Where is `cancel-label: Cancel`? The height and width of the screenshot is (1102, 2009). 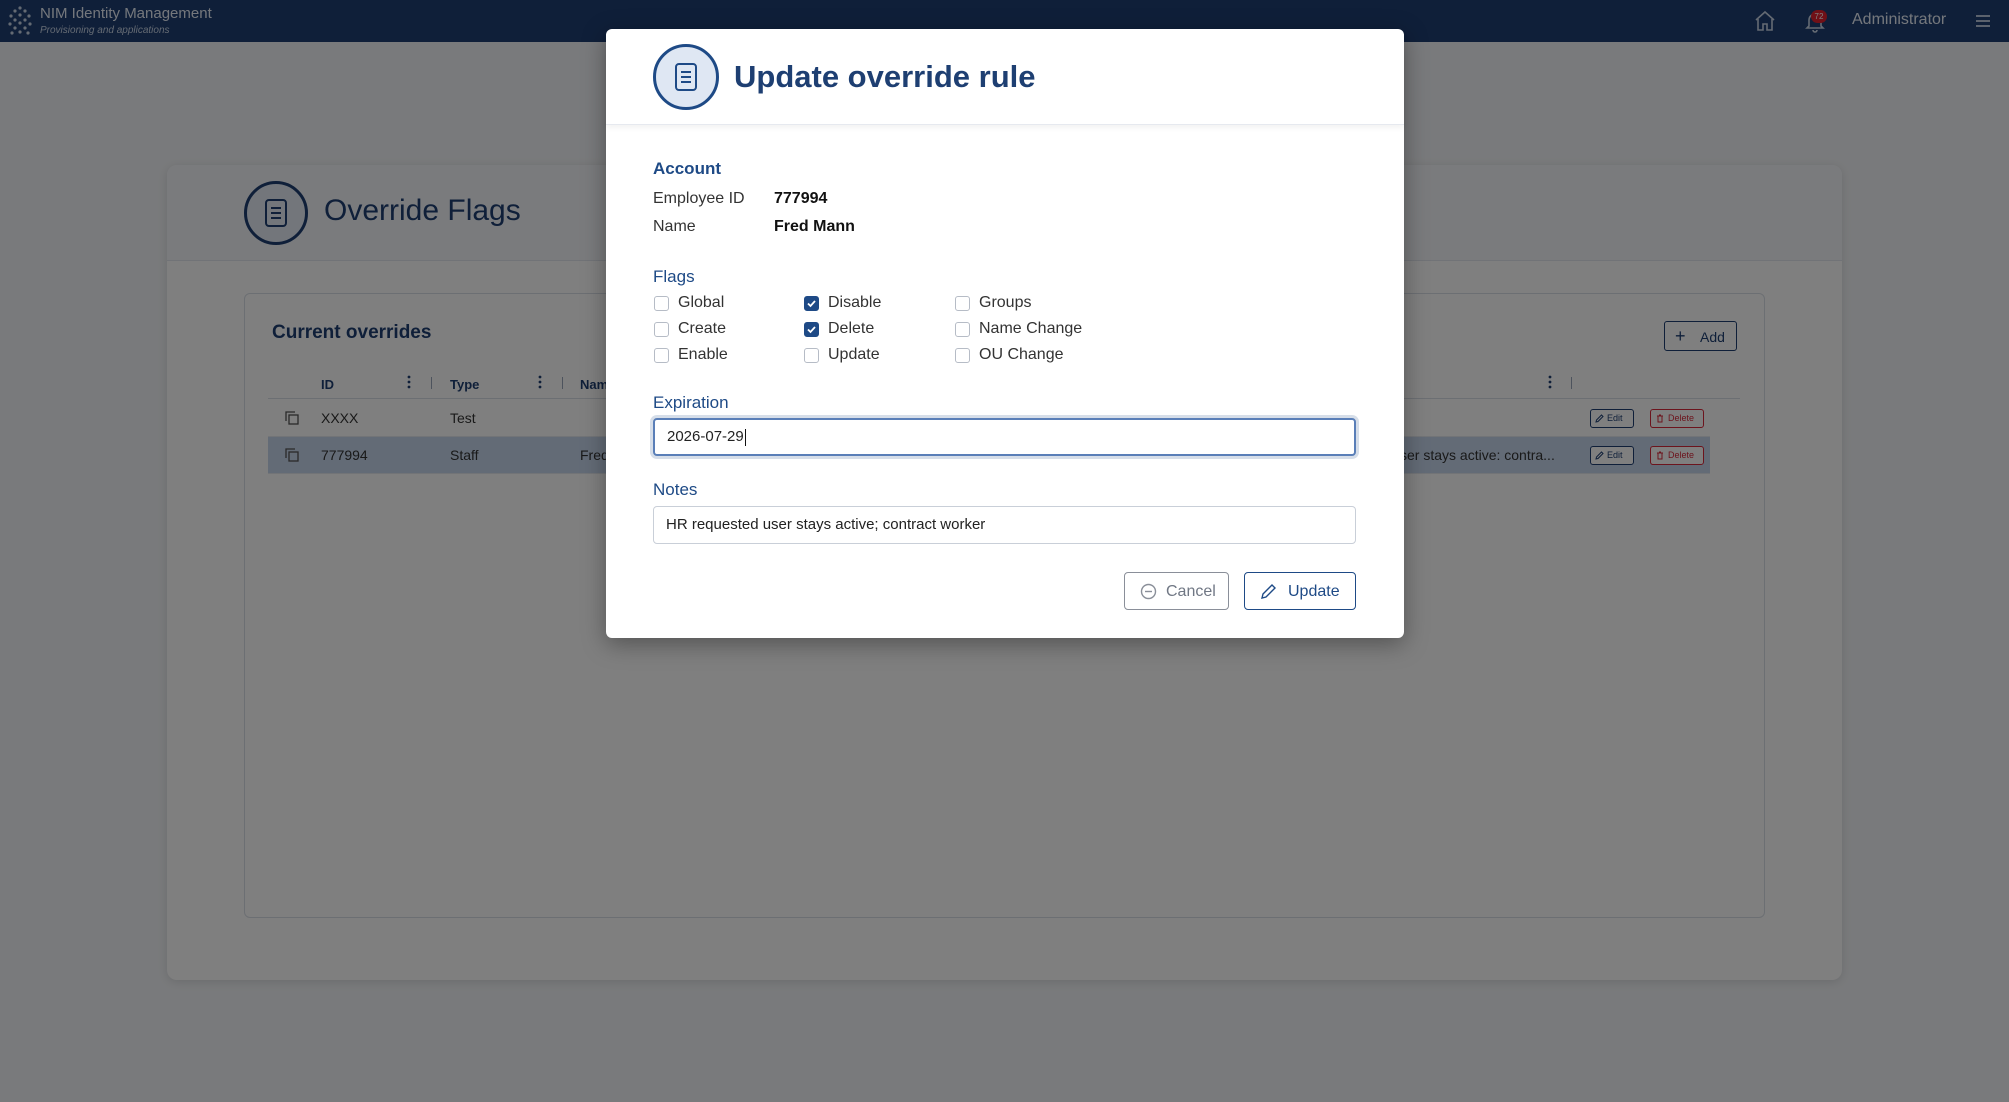
cancel-label: Cancel is located at coordinates (1191, 591).